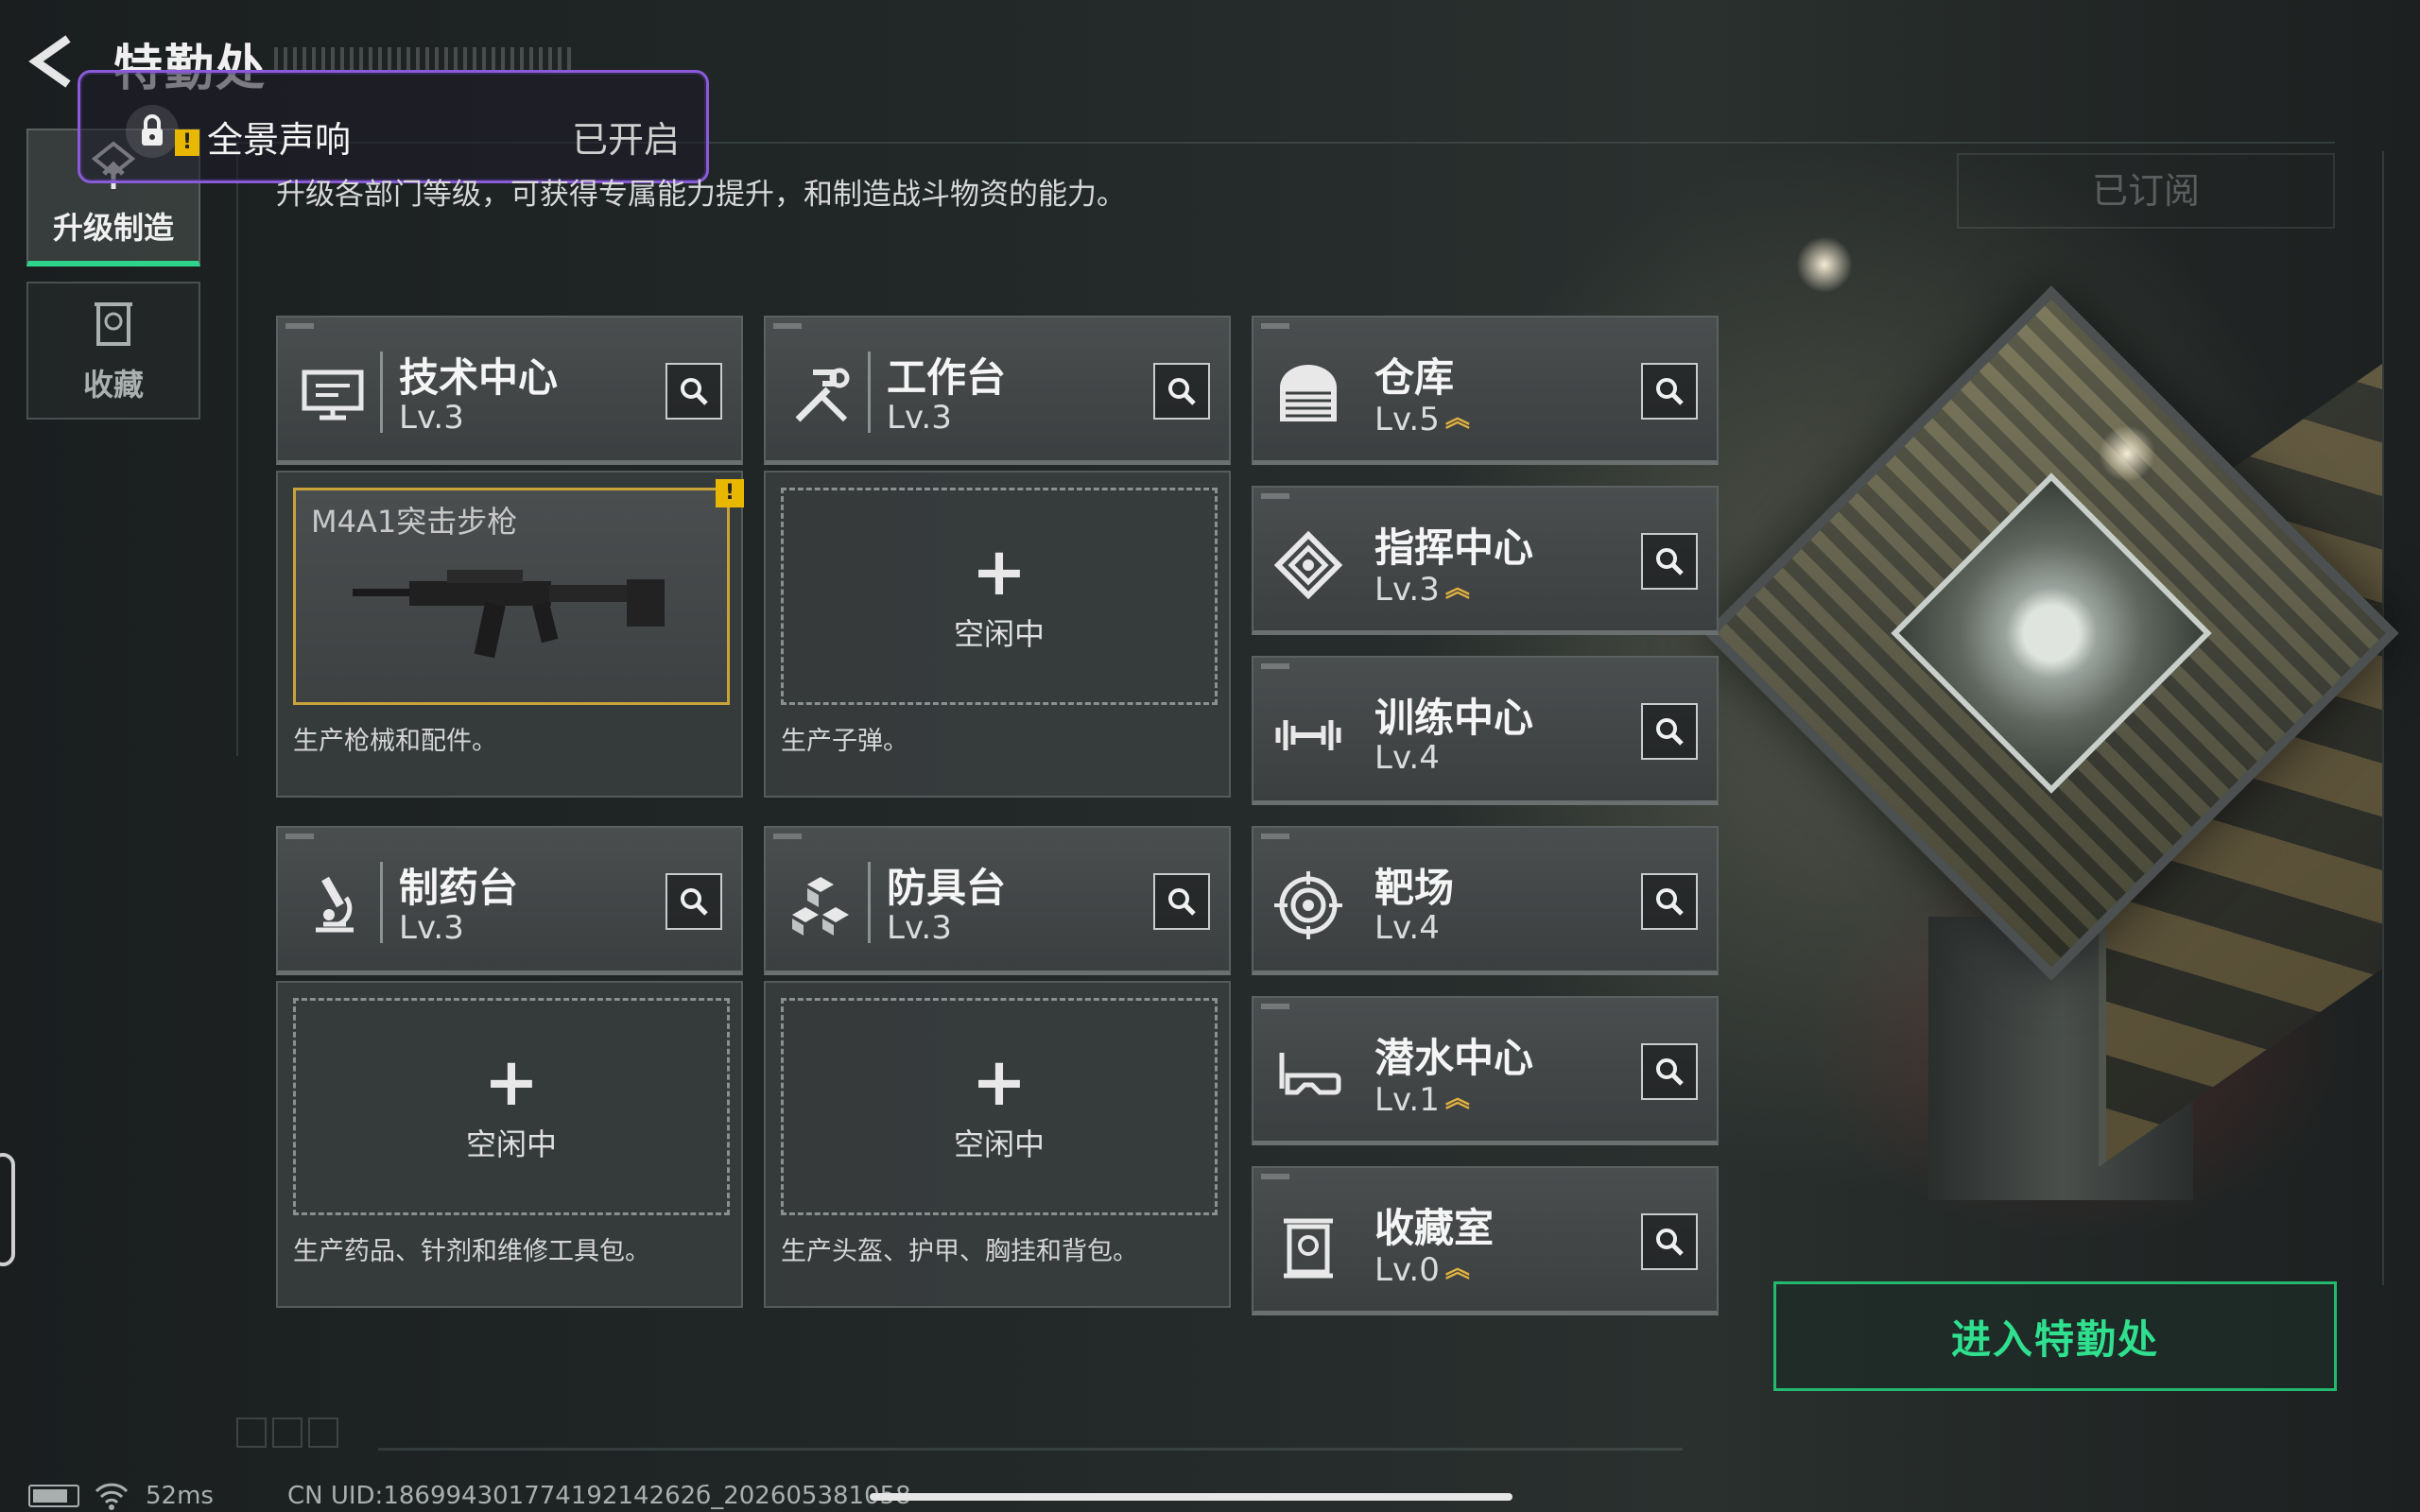  Describe the element at coordinates (395, 741) in the screenshot. I see `department-description: 生产枪械和配件。` at that location.